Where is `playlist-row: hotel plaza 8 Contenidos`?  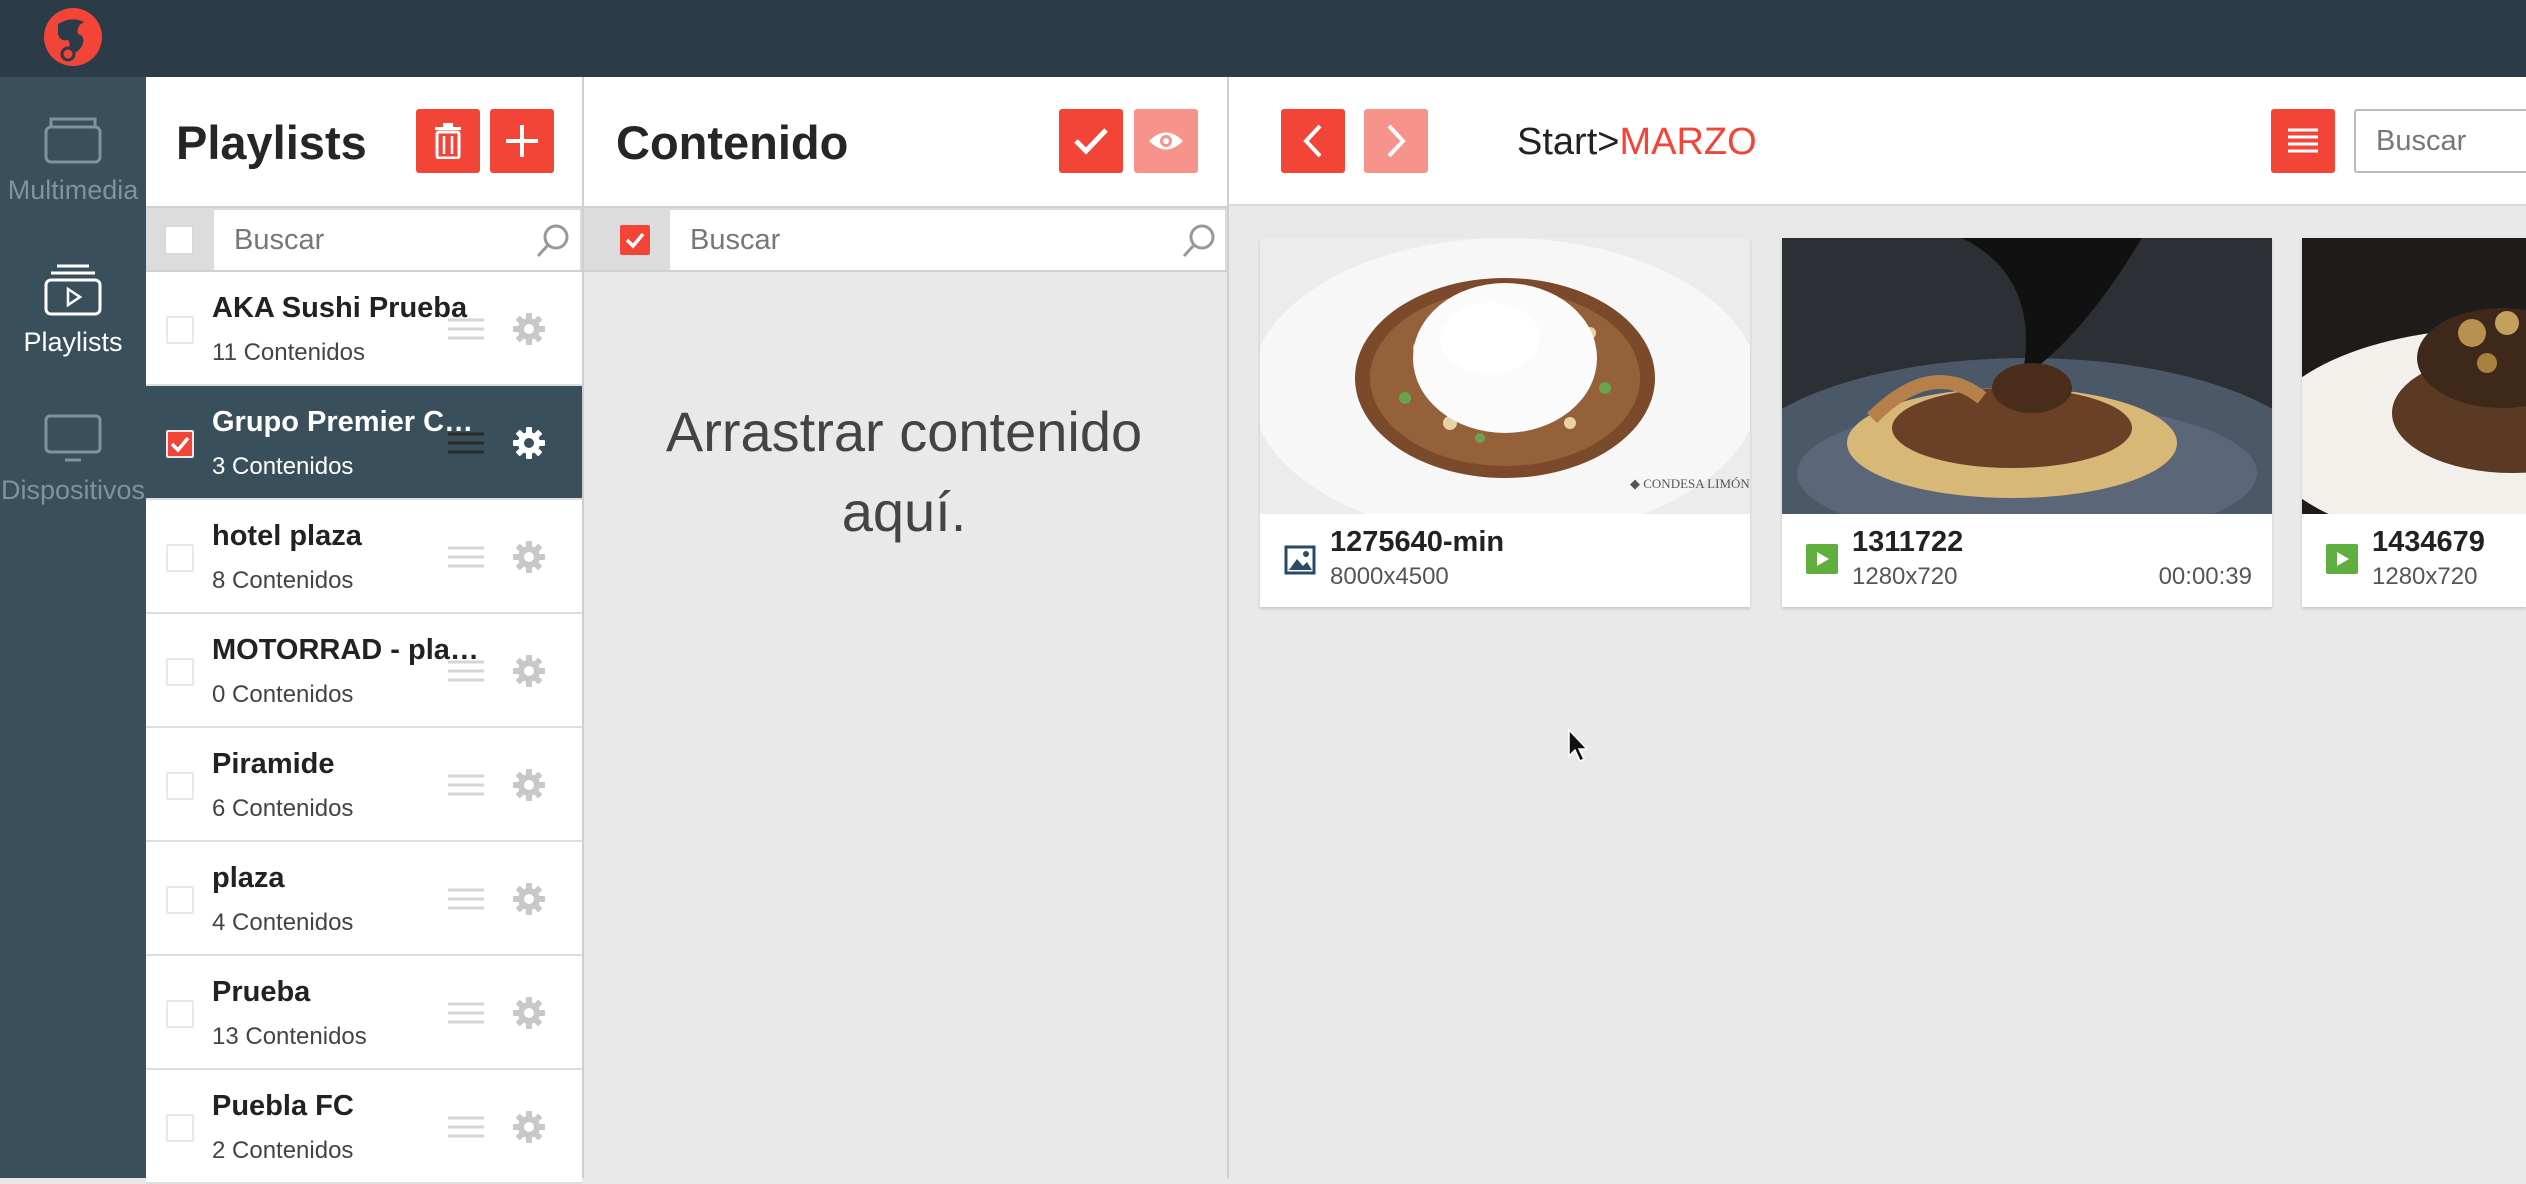
playlist-row: hotel plaza 8 Contenidos is located at coordinates (364, 557).